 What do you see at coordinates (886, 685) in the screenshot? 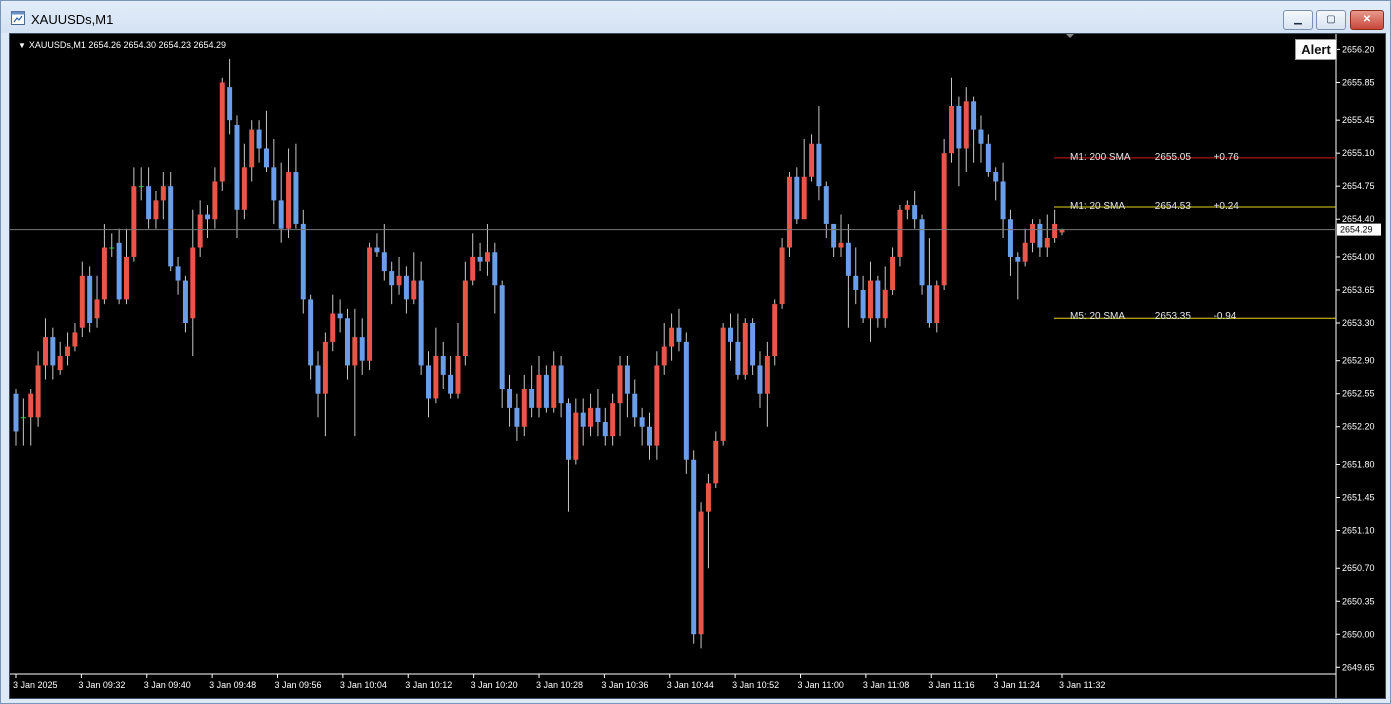
I see `x-tick-label: 3 Jan 11:08` at bounding box center [886, 685].